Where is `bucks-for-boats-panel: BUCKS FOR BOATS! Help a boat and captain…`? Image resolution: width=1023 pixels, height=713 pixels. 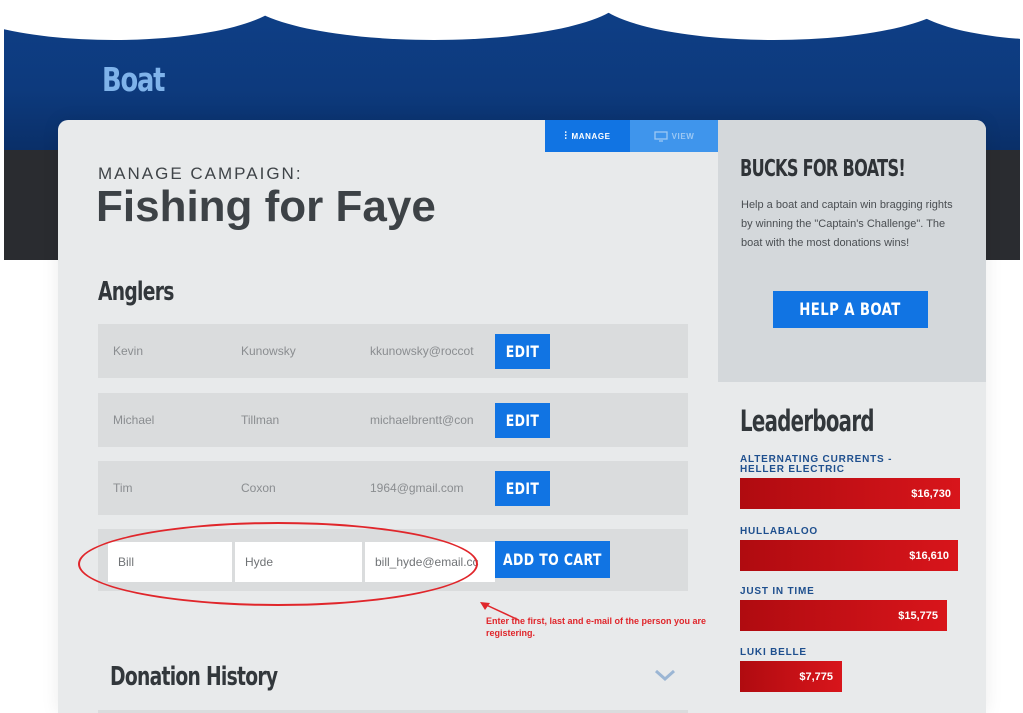
bucks-for-boats-panel: BUCKS FOR BOATS! Help a boat and captain… is located at coordinates (852, 251).